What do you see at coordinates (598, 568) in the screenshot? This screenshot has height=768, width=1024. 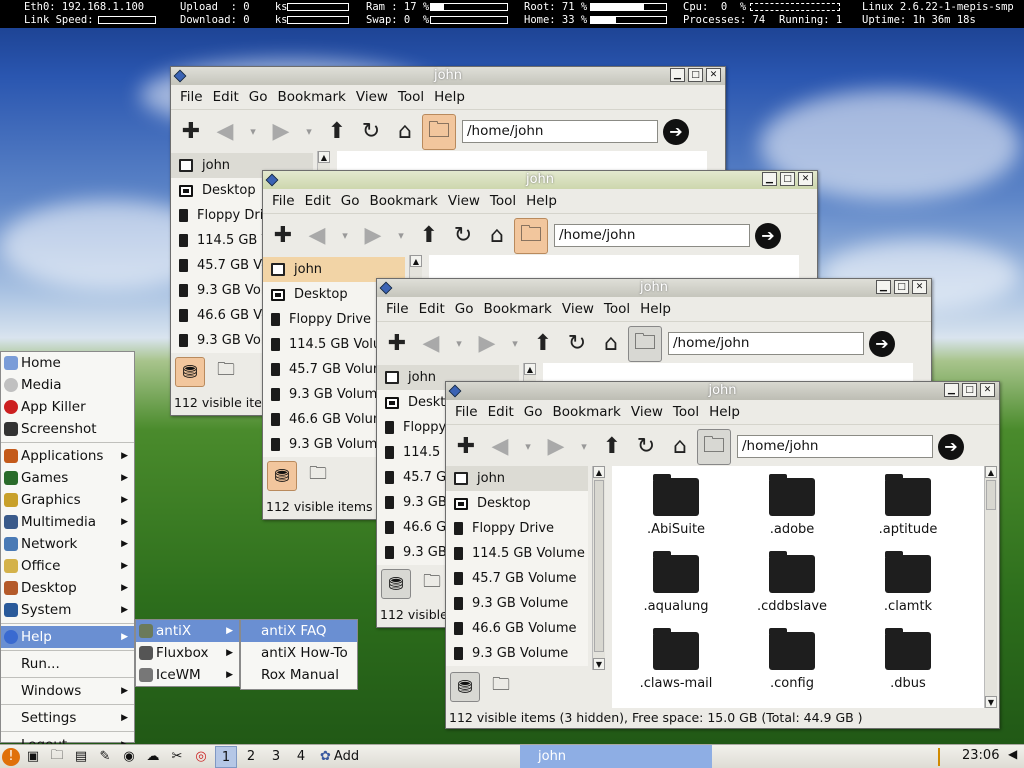 I see `sidebar-scrollbar: ▲ ▼` at bounding box center [598, 568].